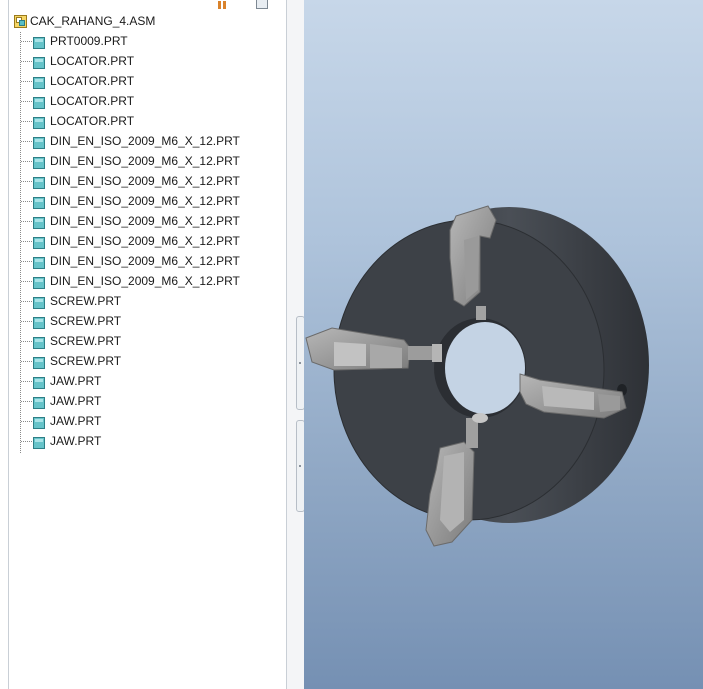 This screenshot has width=703, height=689. What do you see at coordinates (223, 5) in the screenshot?
I see `tree-settings-icon` at bounding box center [223, 5].